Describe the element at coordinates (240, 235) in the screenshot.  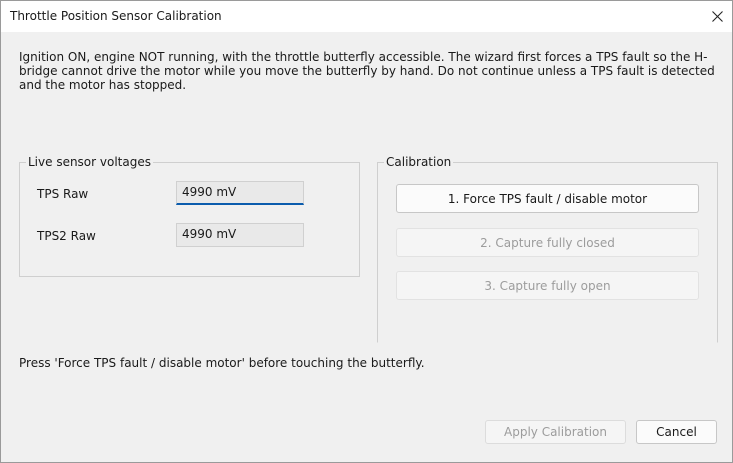
I see `tps2-raw-value-field: 4990 mV` at that location.